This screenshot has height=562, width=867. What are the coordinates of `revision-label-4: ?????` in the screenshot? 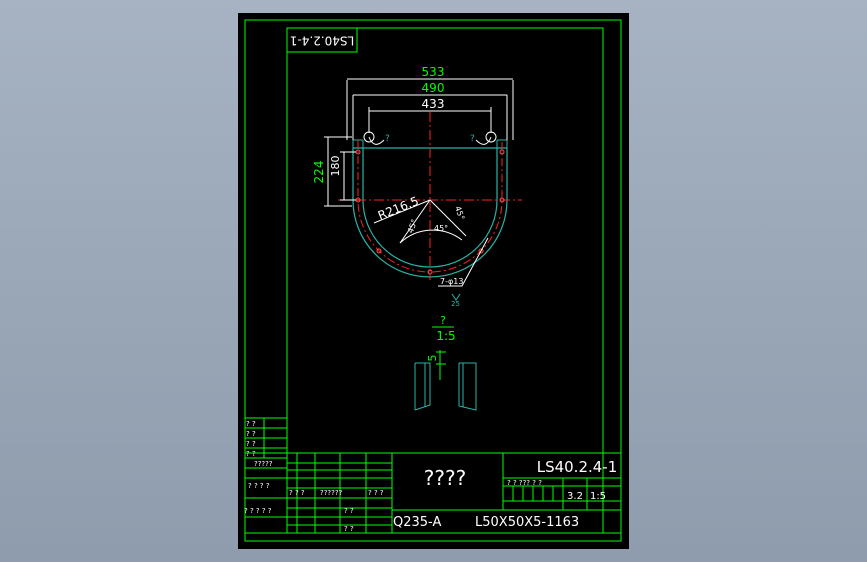 It's located at (263, 464).